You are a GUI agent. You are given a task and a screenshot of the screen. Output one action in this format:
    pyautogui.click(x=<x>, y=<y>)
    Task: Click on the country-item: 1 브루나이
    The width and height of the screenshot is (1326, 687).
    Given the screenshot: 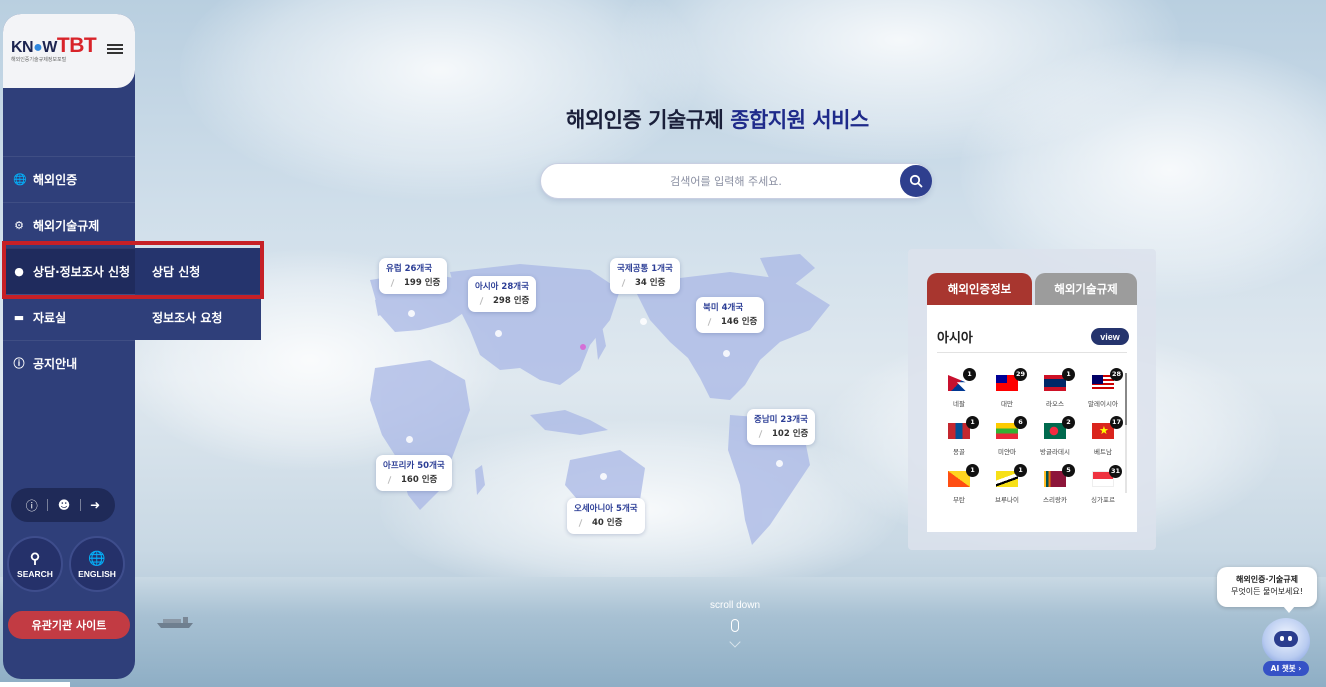 What is the action you would take?
    pyautogui.click(x=1008, y=484)
    